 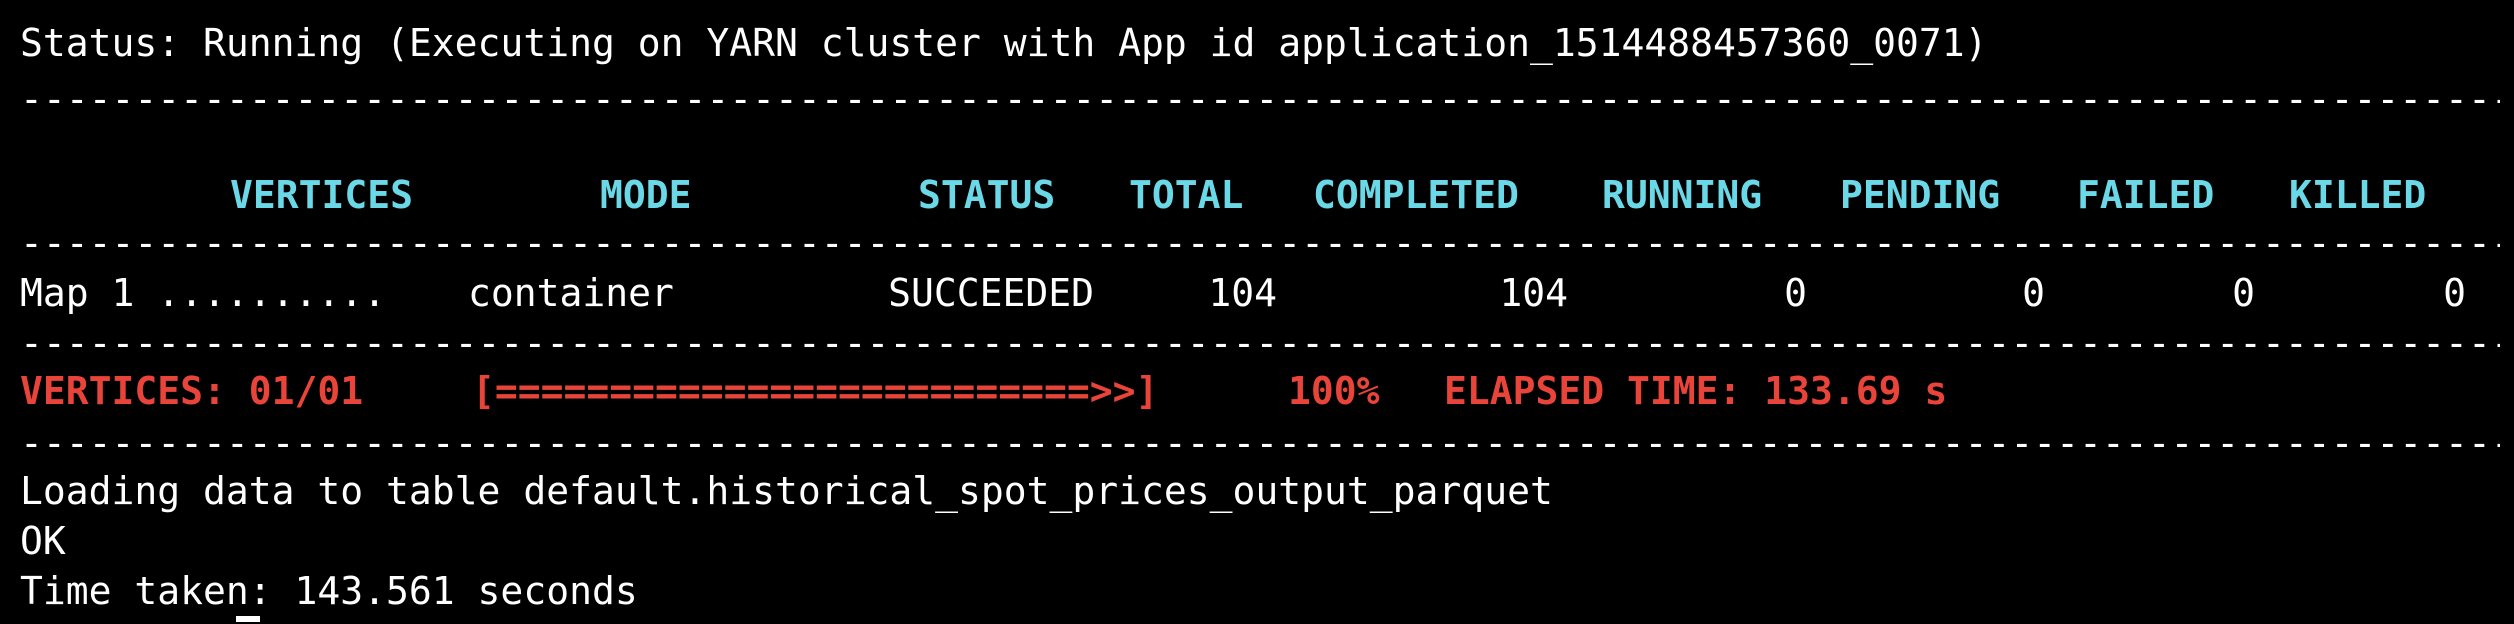 I want to click on row-status: SUCCEEDED, so click(x=991, y=293).